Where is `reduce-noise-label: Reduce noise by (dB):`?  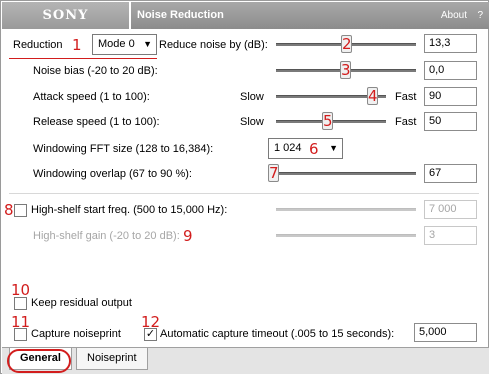 reduce-noise-label: Reduce noise by (dB): is located at coordinates (213, 45).